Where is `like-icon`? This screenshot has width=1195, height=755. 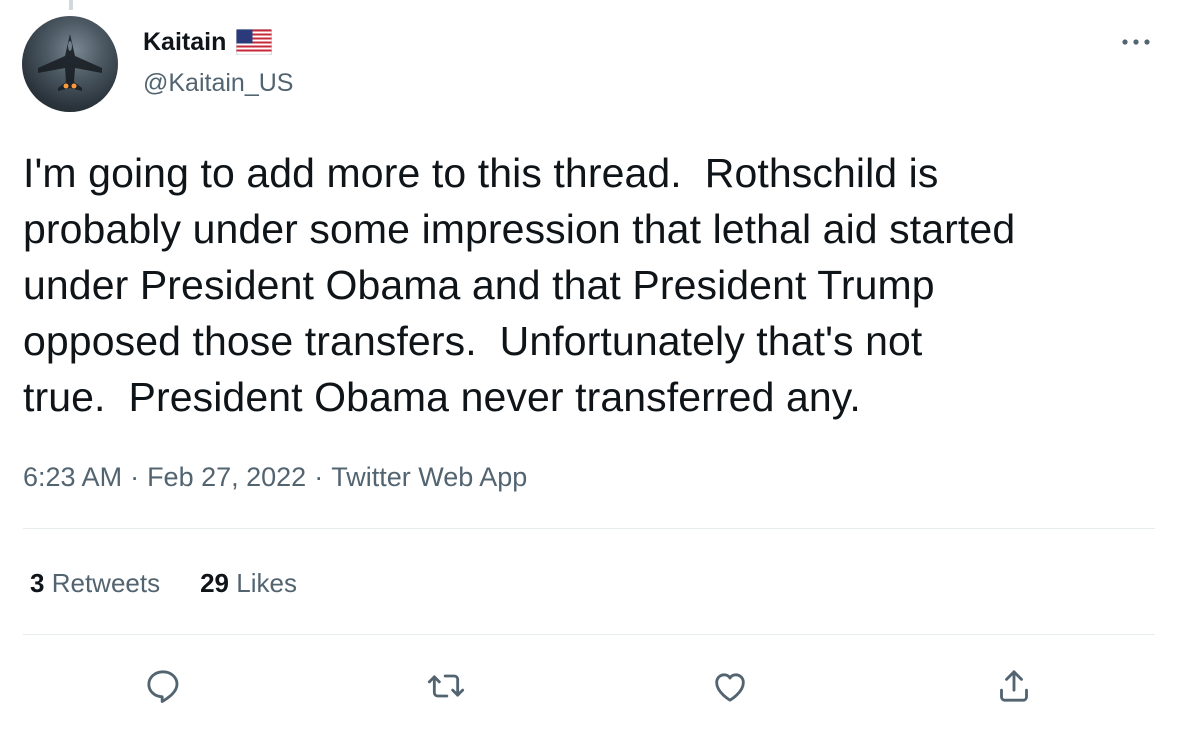 like-icon is located at coordinates (730, 687).